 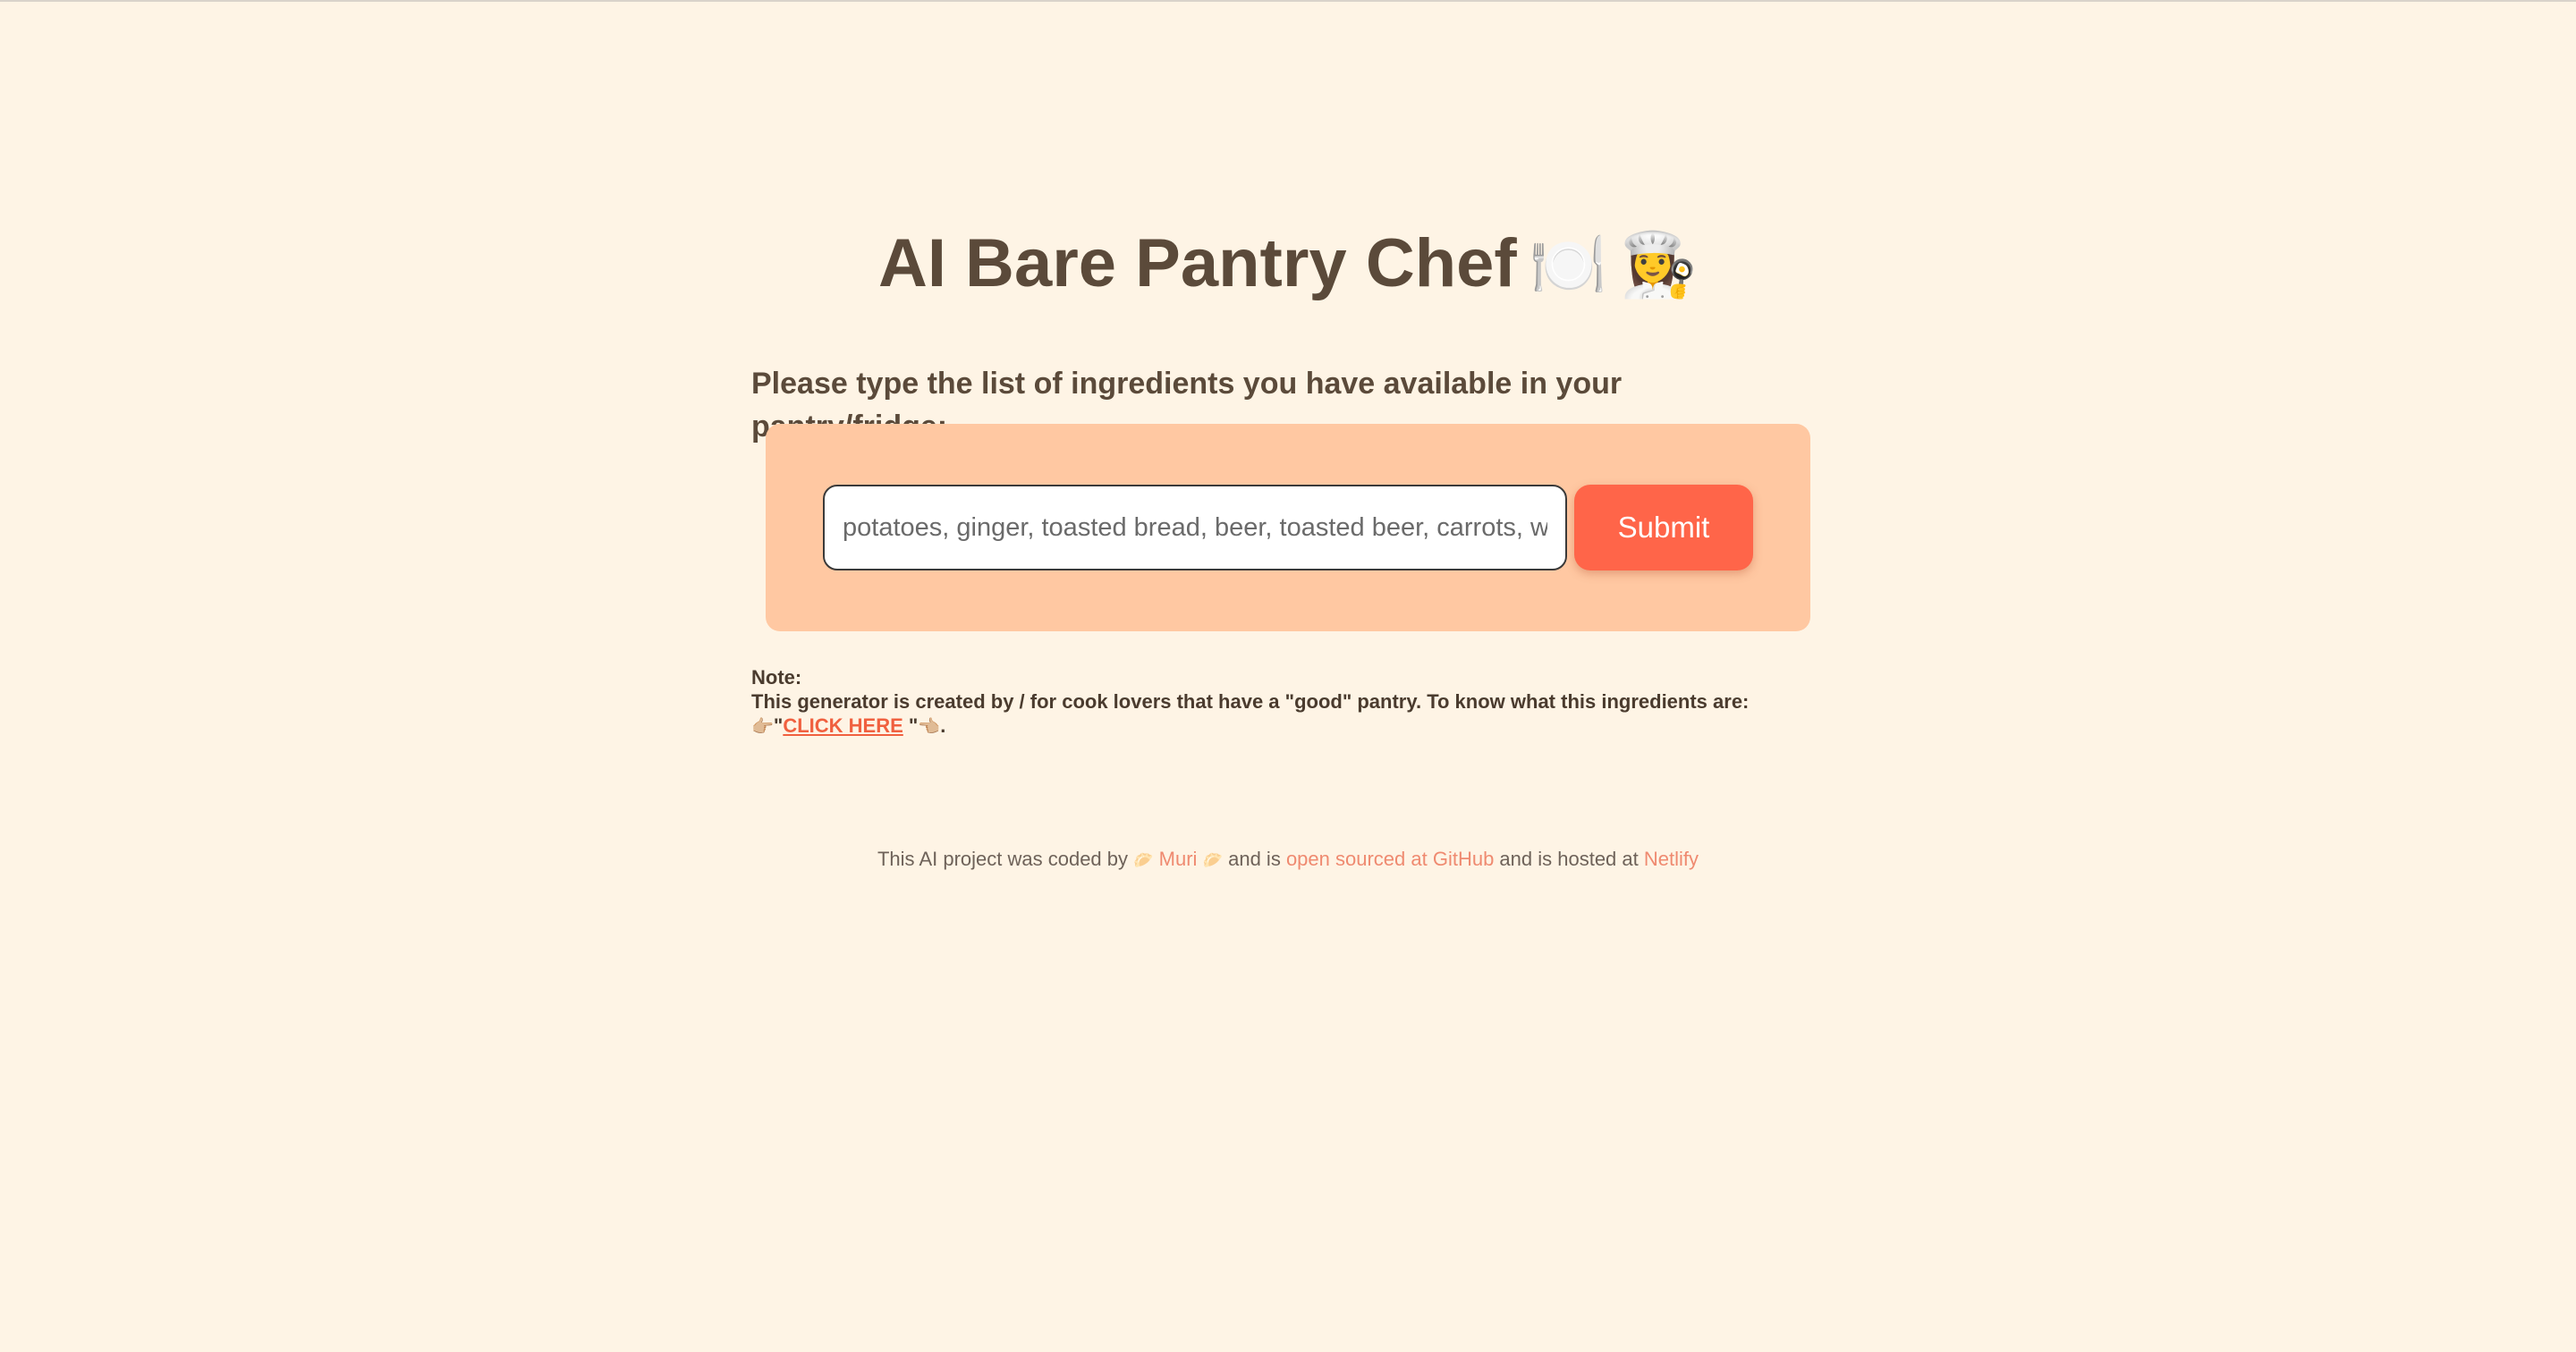 I want to click on pointing-right-hand-icon: 👉🏼, so click(x=762, y=726).